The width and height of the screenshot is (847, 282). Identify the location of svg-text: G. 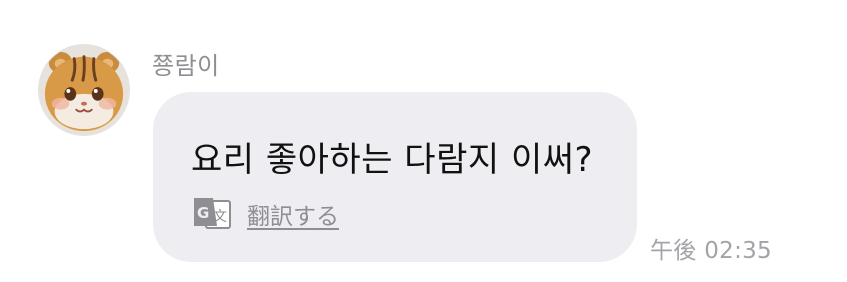
(203, 213).